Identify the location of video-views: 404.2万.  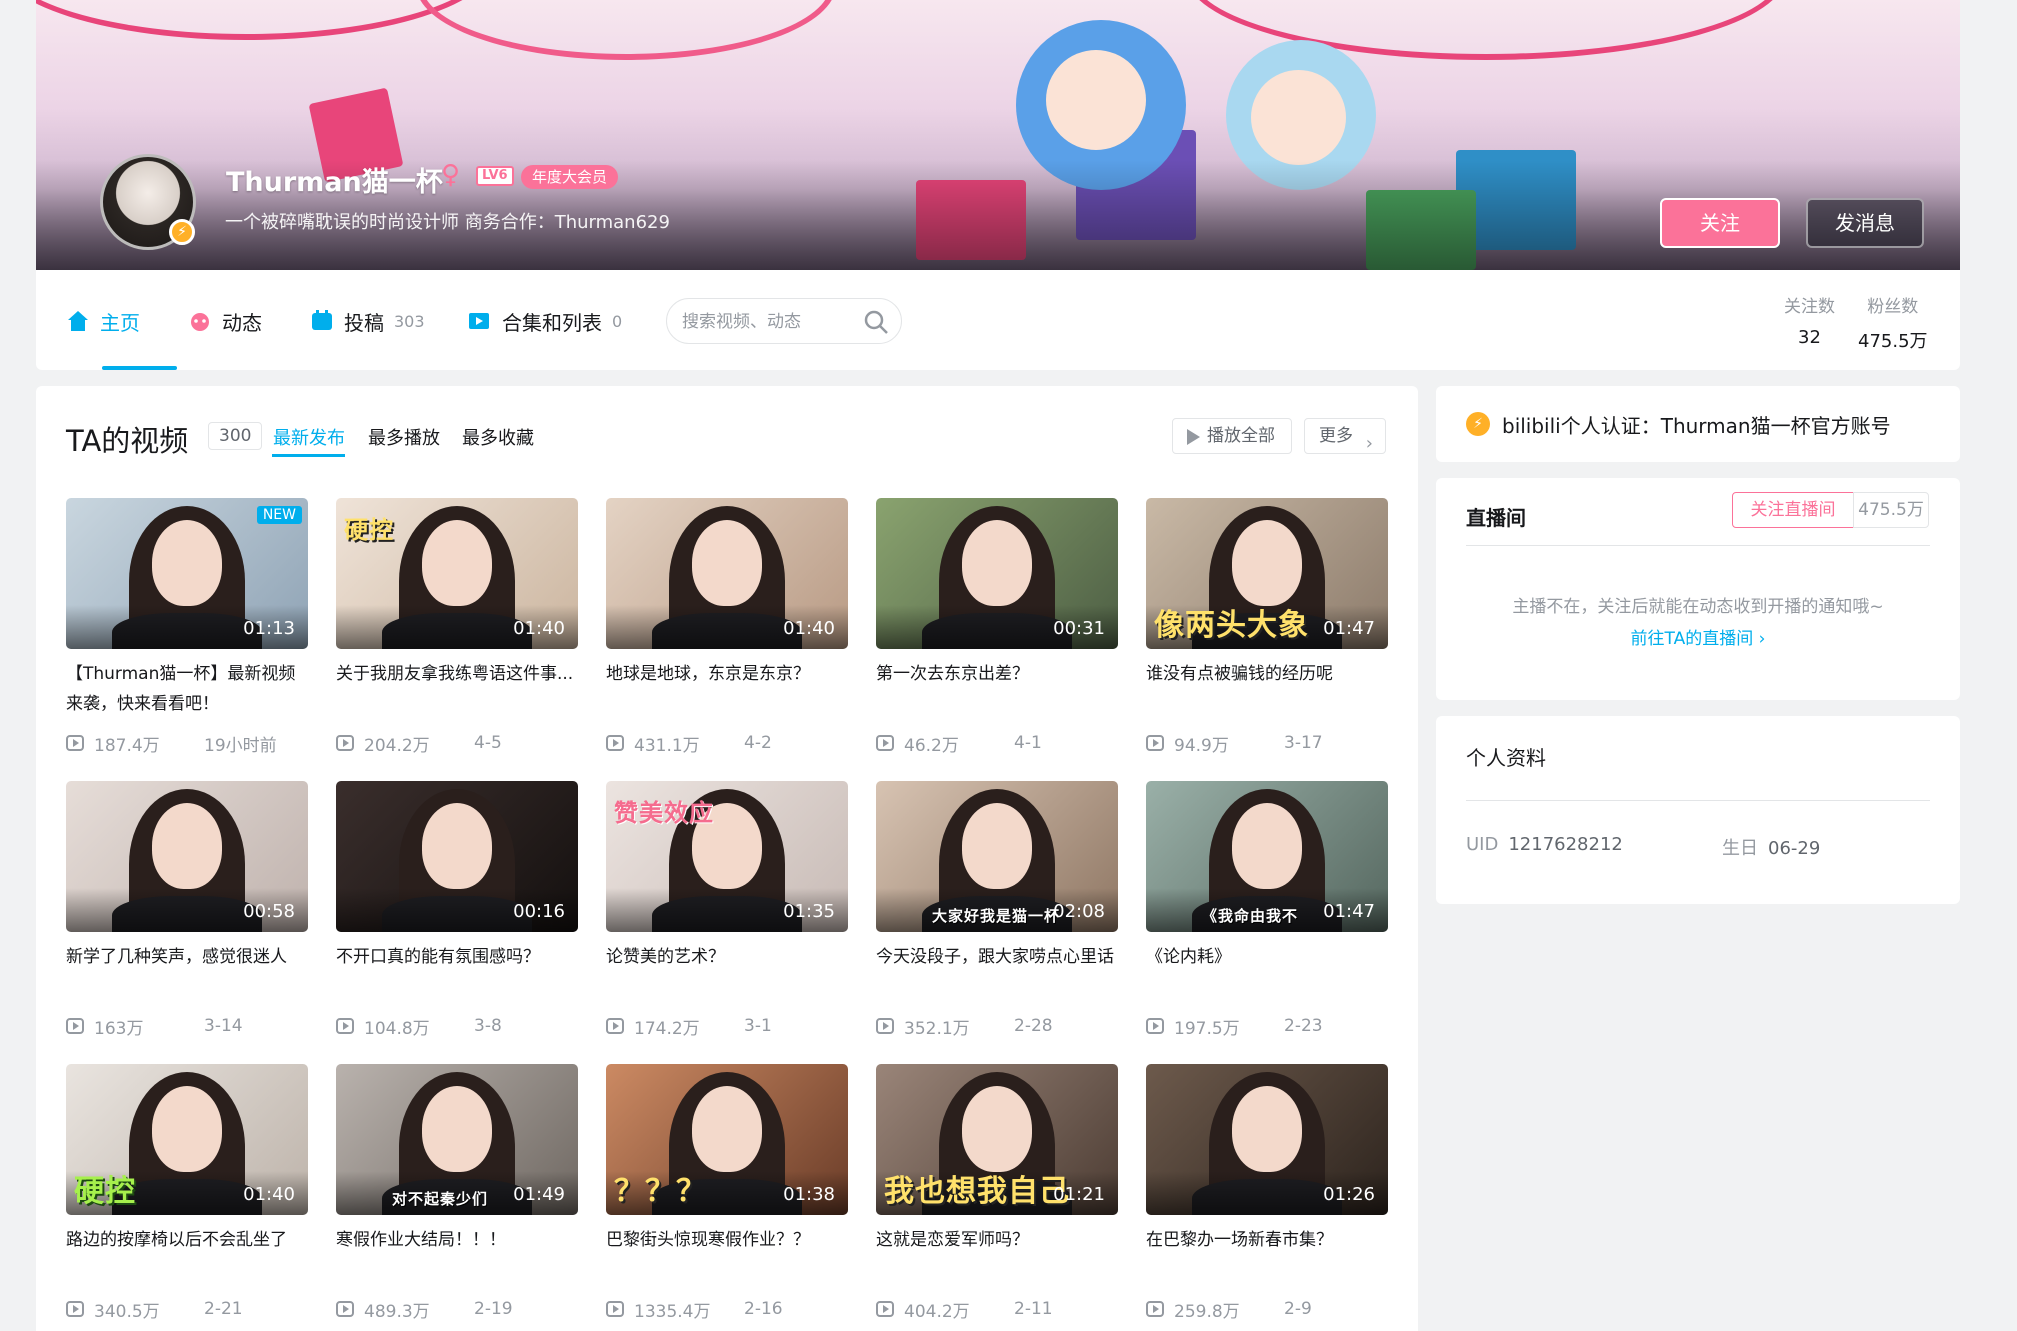
(937, 1311).